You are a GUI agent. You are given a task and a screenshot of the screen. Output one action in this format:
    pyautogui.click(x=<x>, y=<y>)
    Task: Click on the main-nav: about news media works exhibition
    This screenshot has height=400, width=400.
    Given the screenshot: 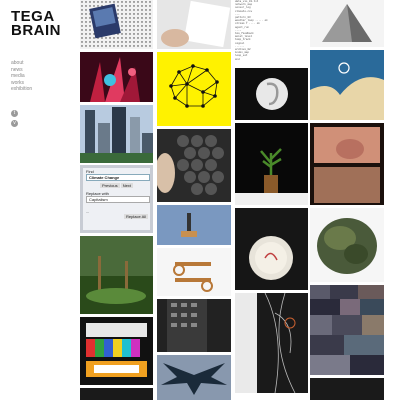 What is the action you would take?
    pyautogui.click(x=21, y=76)
    